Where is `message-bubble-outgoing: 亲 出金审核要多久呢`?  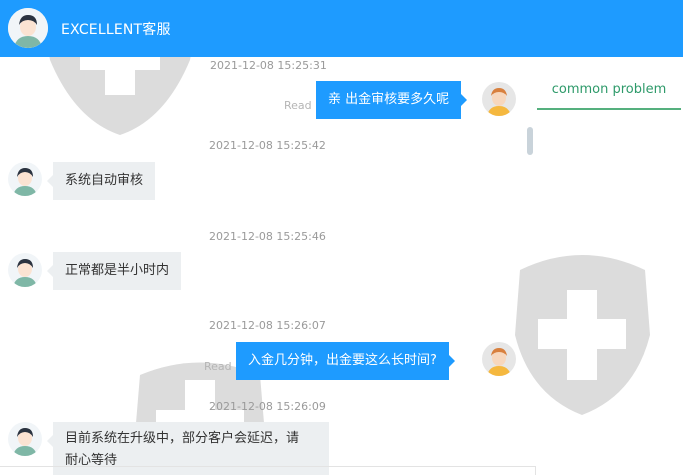
message-bubble-outgoing: 亲 出金审核要多久呢 is located at coordinates (392, 100).